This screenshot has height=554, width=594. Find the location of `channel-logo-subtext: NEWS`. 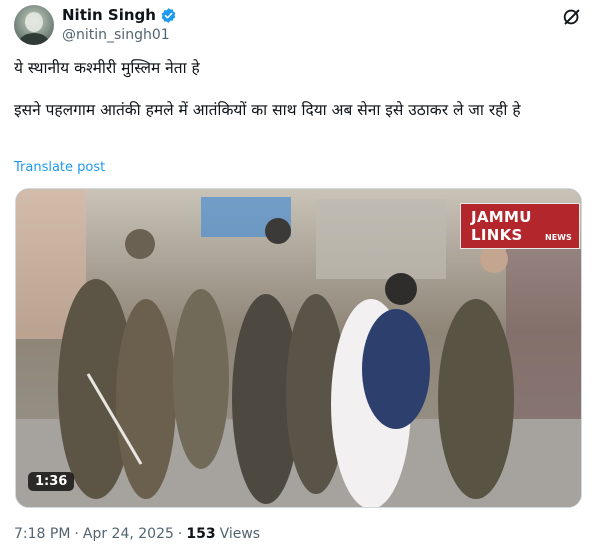

channel-logo-subtext: NEWS is located at coordinates (558, 237).